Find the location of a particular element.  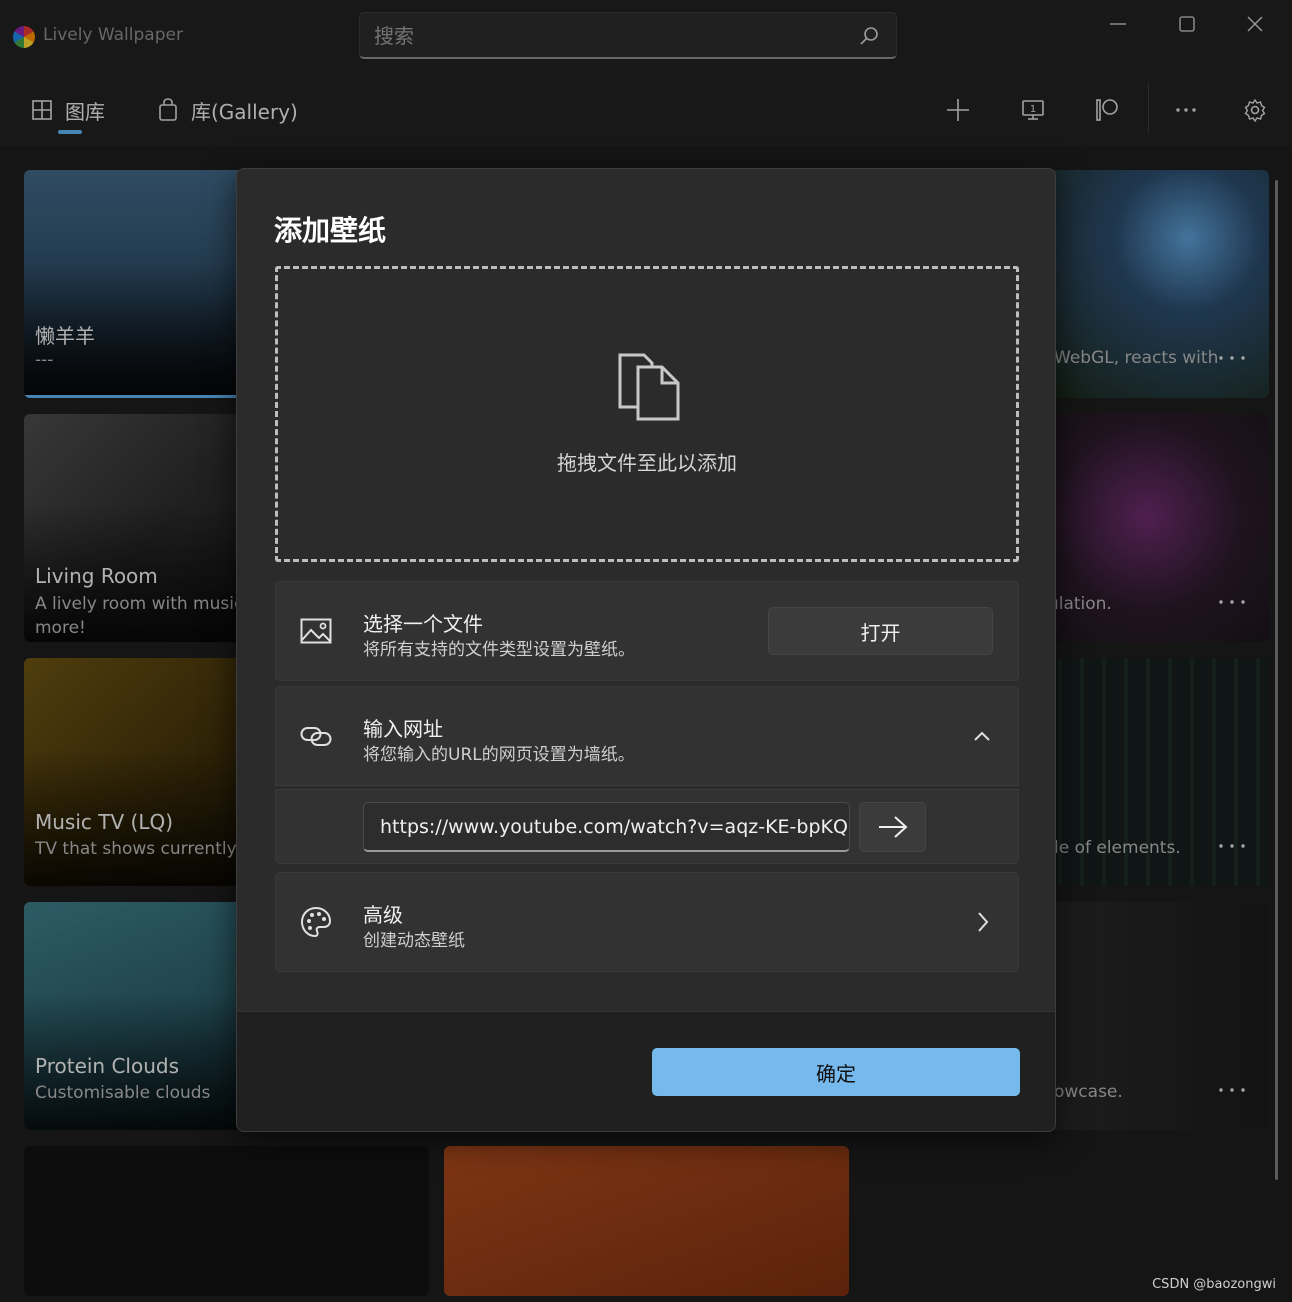

url-submit-button is located at coordinates (892, 827).